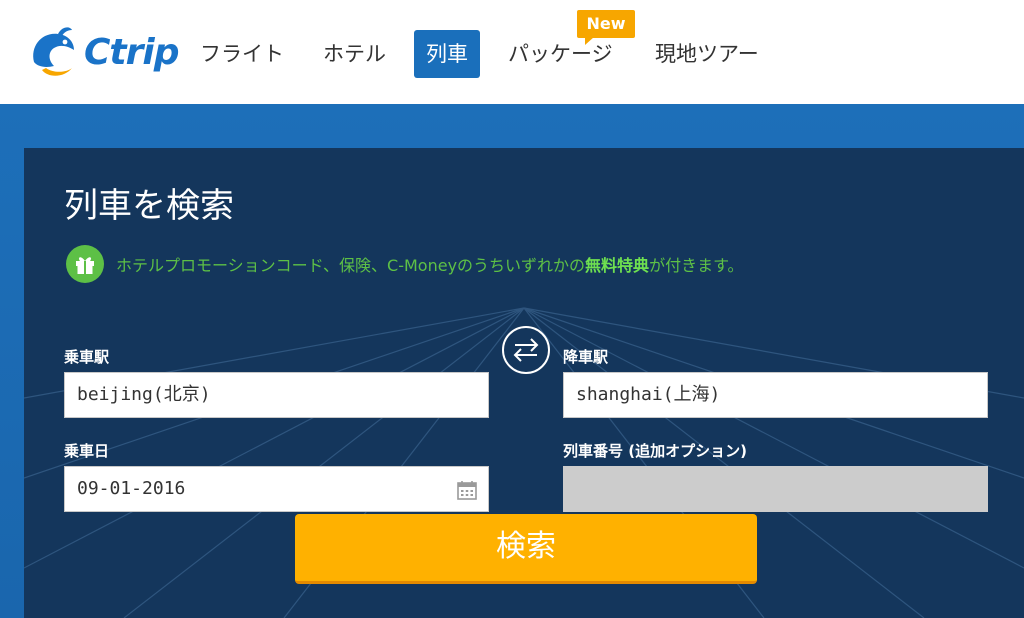  What do you see at coordinates (696, 265) in the screenshot?
I see `promo-suffix: が付きます。` at bounding box center [696, 265].